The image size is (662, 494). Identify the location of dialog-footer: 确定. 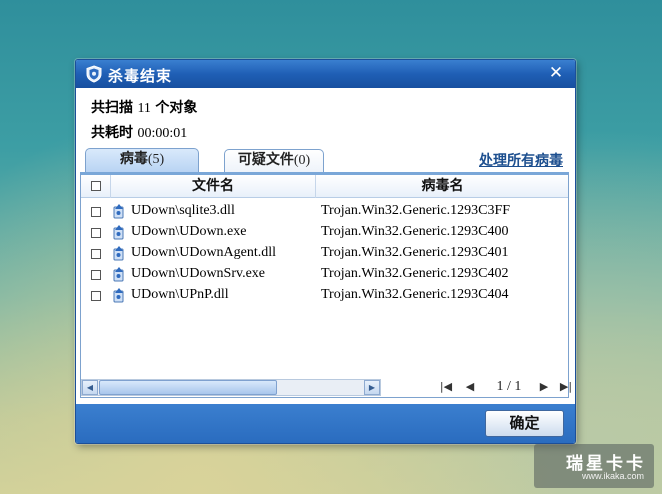
(325, 423).